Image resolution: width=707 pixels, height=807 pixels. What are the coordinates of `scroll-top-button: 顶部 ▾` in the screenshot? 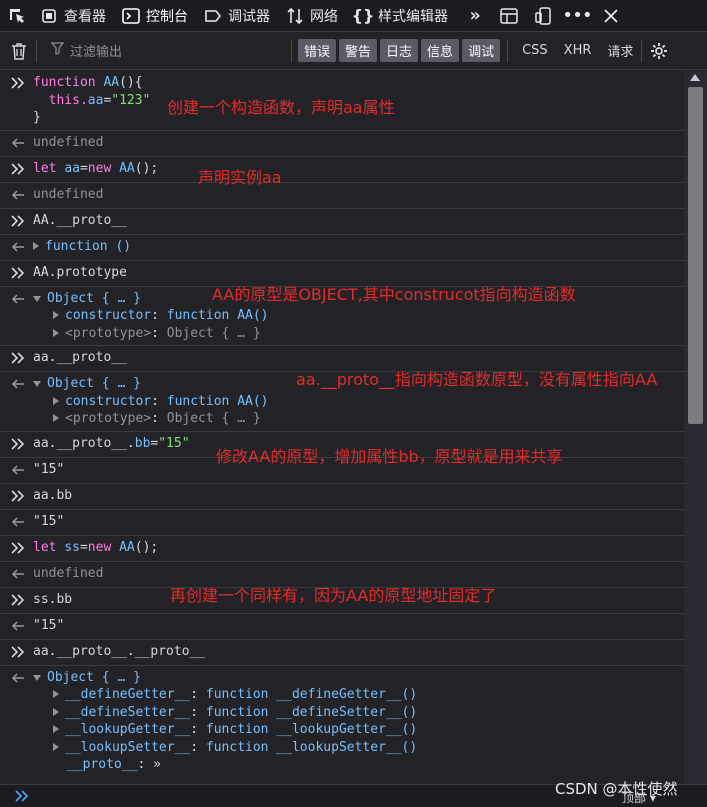 It's located at (639, 797).